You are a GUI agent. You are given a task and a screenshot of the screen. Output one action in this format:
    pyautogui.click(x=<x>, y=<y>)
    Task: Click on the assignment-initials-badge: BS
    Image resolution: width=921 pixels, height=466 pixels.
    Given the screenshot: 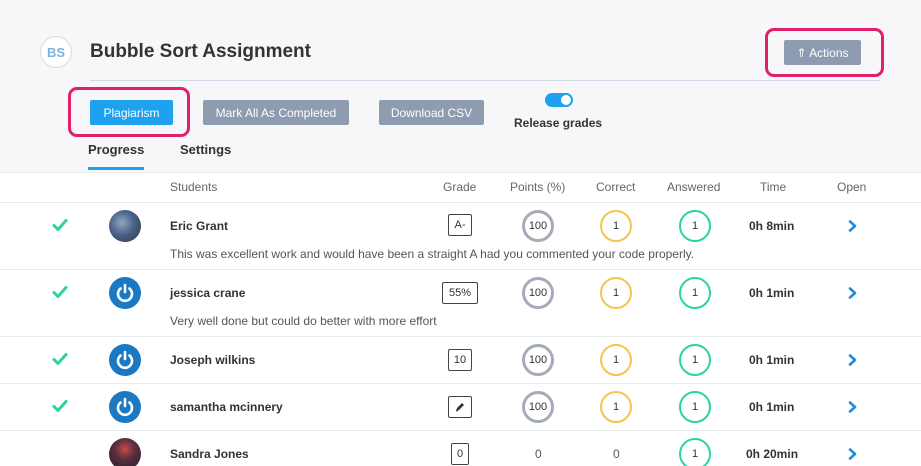 What is the action you would take?
    pyautogui.click(x=56, y=52)
    